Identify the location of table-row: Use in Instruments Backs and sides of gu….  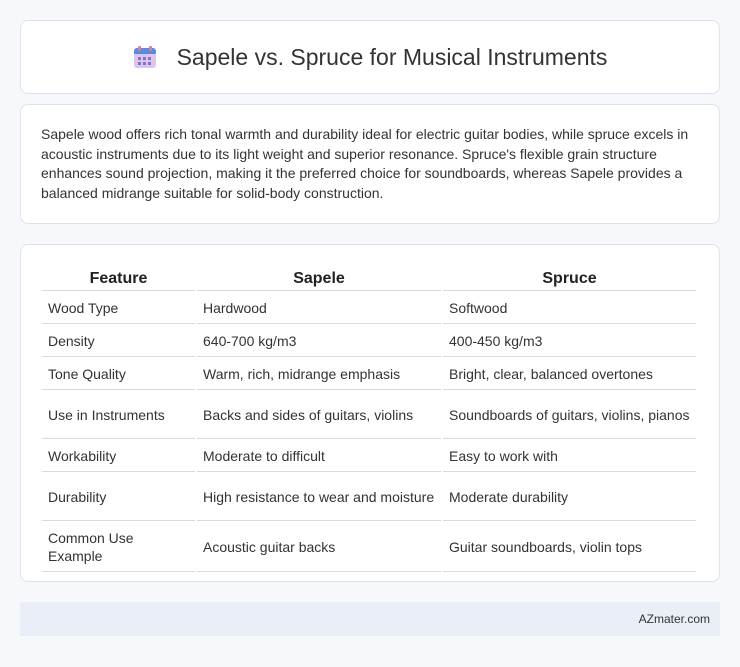
(369, 415).